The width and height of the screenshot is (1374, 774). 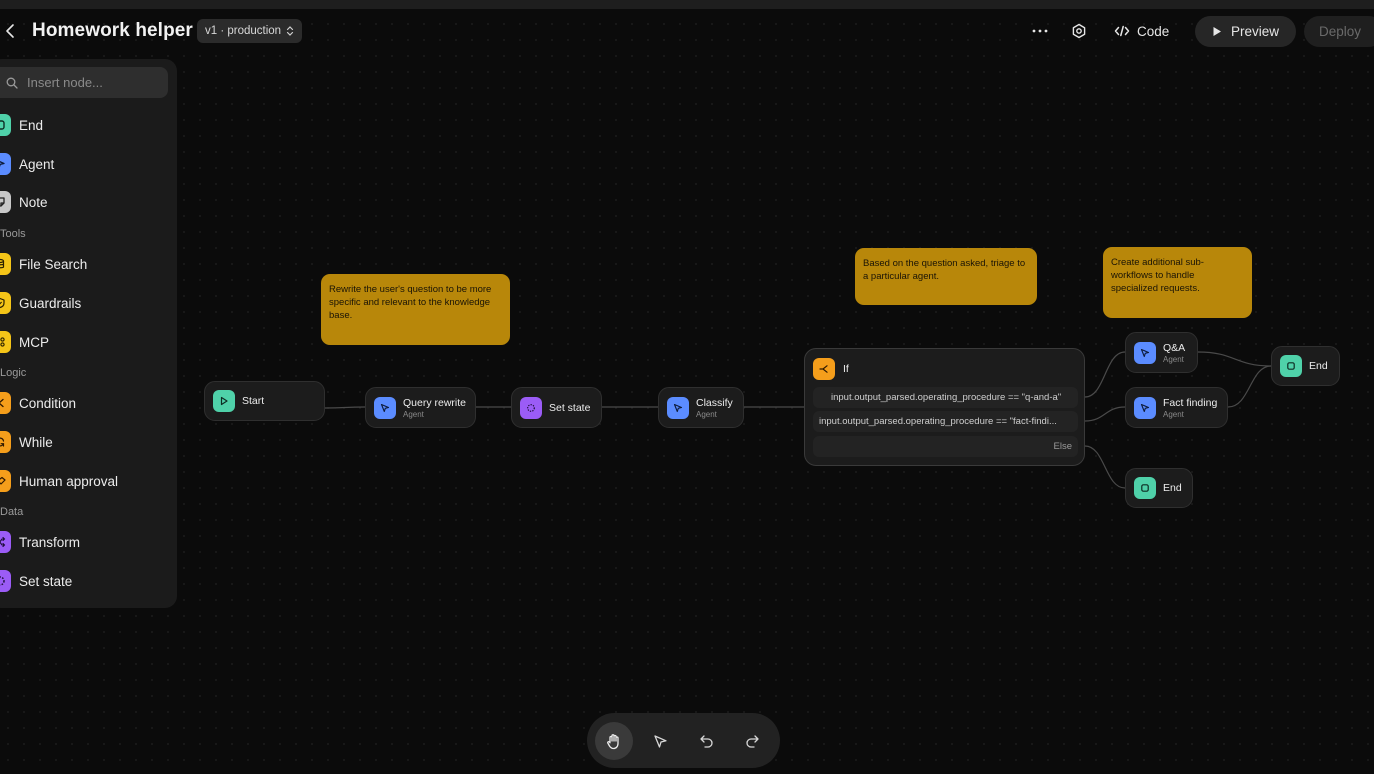 I want to click on node-label: Fact finding, so click(x=1190, y=402).